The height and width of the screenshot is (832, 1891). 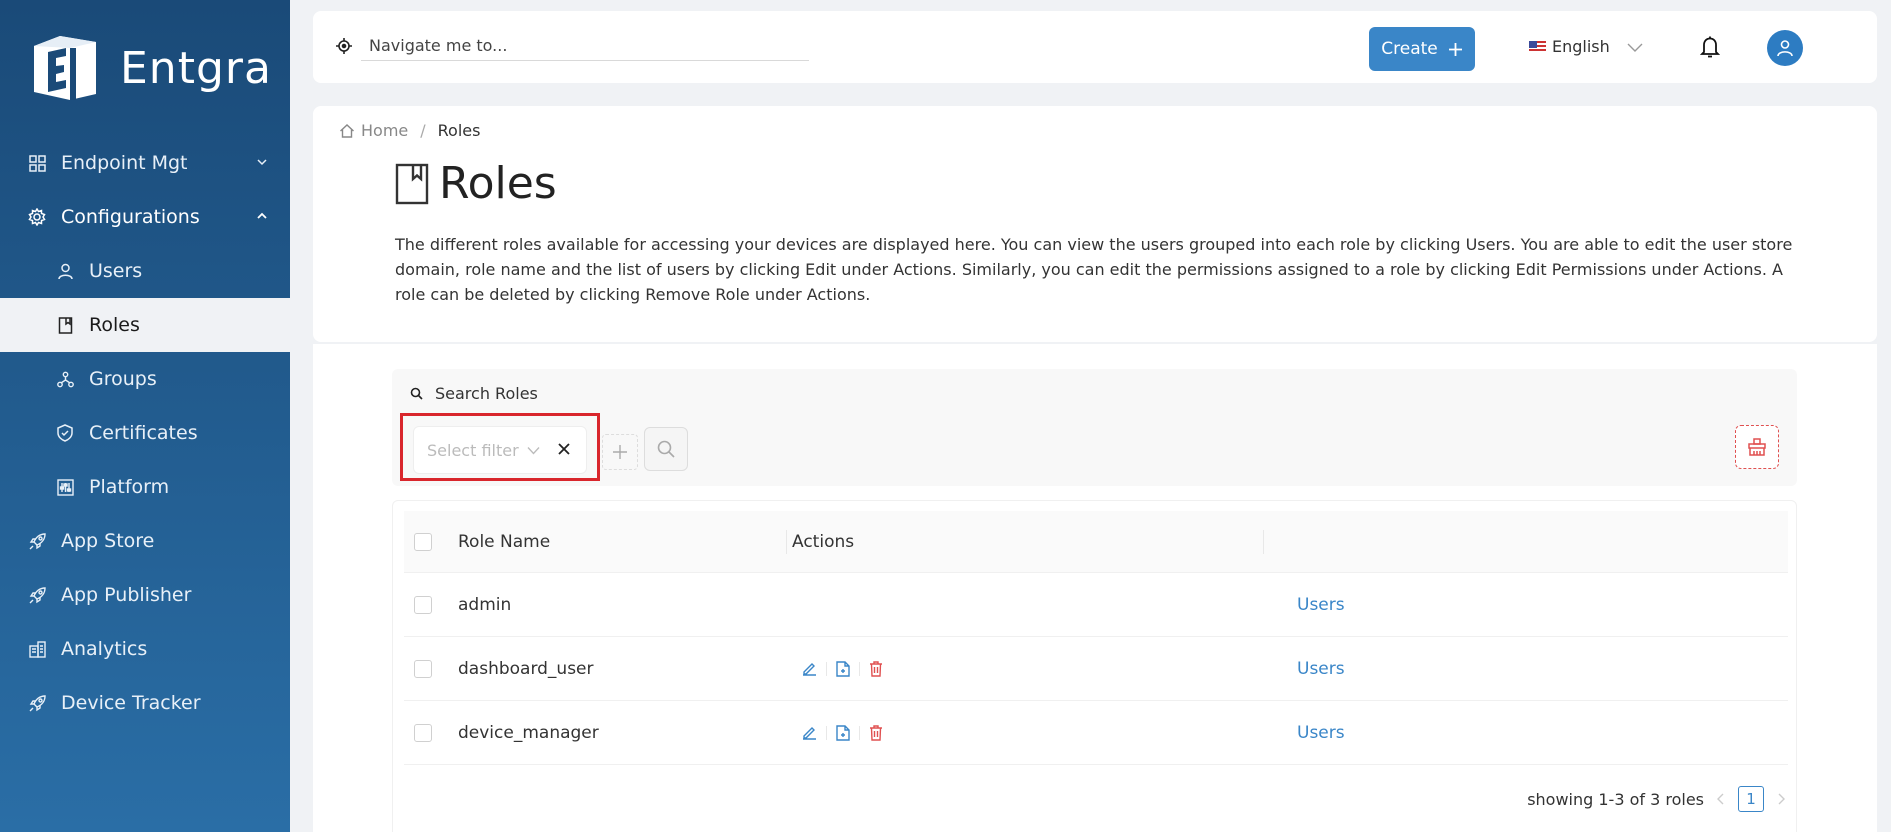 What do you see at coordinates (564, 449) in the screenshot?
I see `close-icon` at bounding box center [564, 449].